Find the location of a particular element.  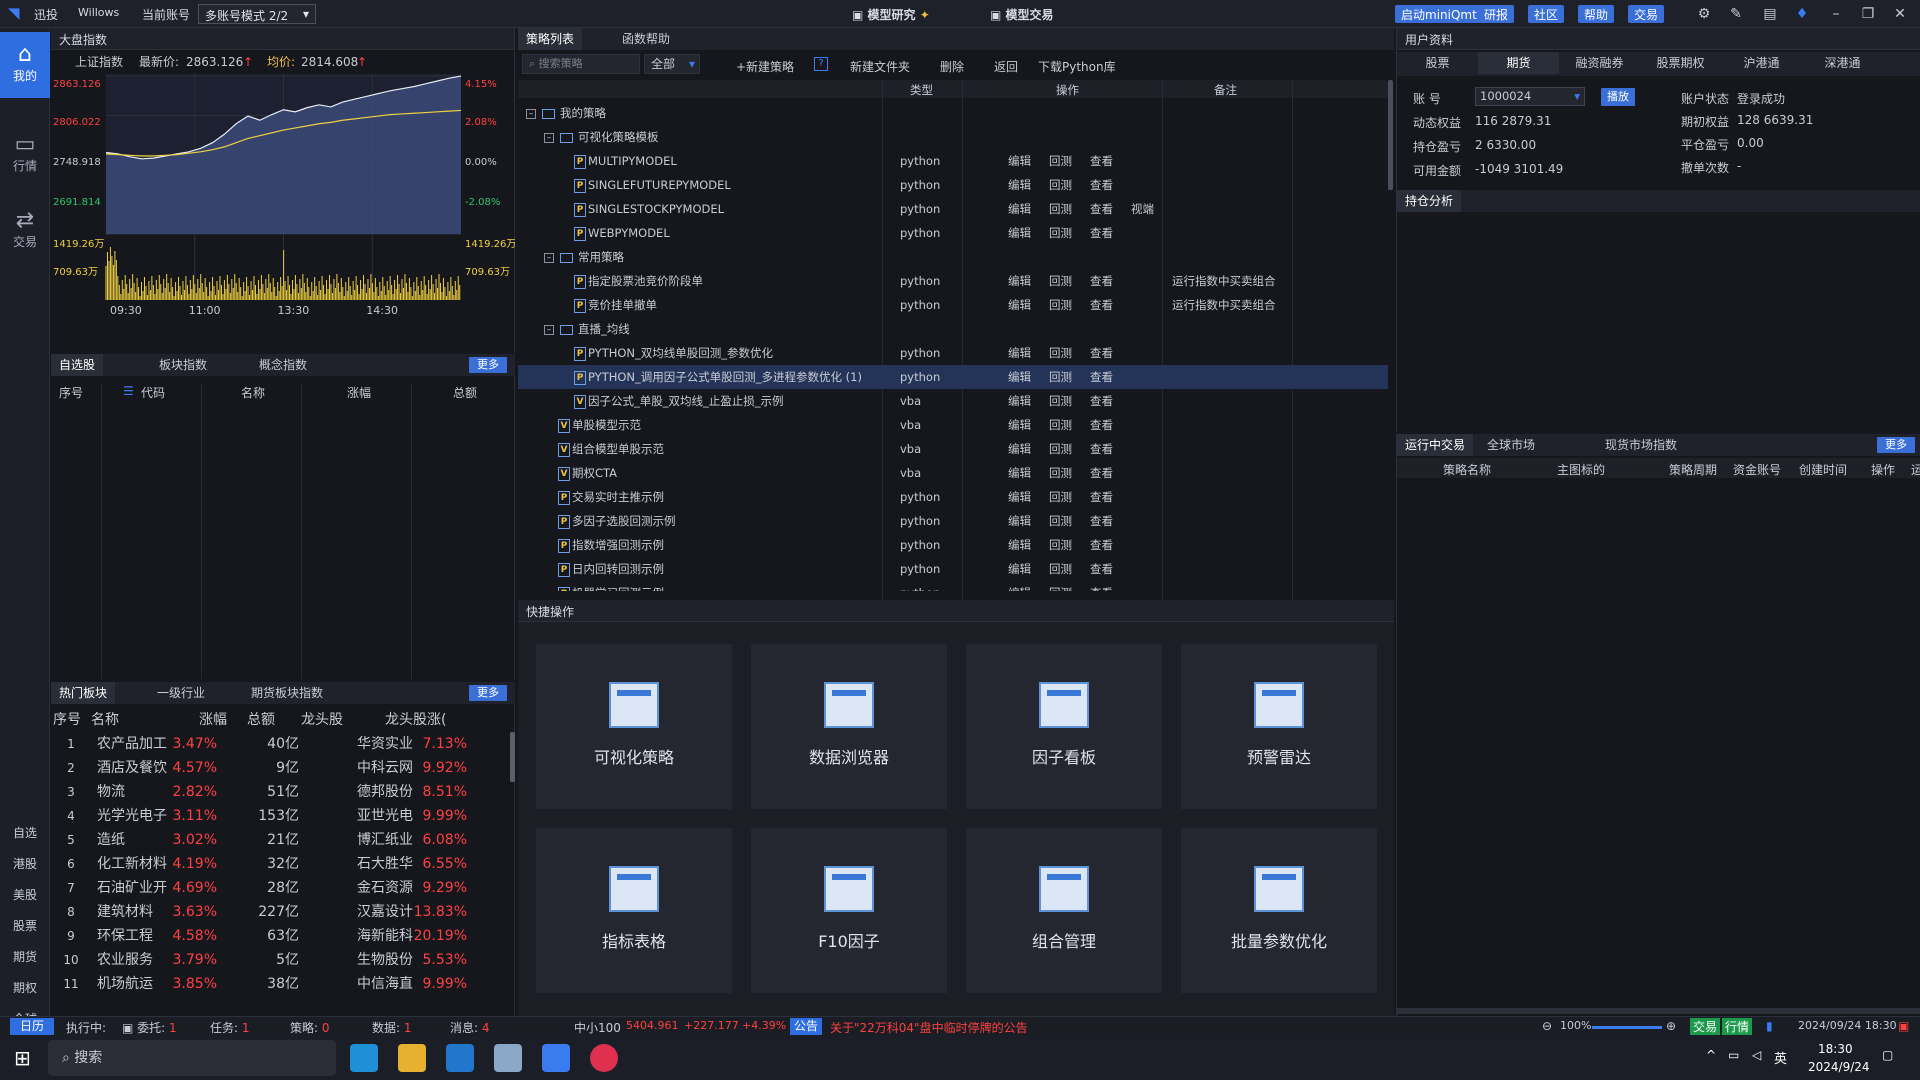

close-icon: ✕ is located at coordinates (1900, 14).